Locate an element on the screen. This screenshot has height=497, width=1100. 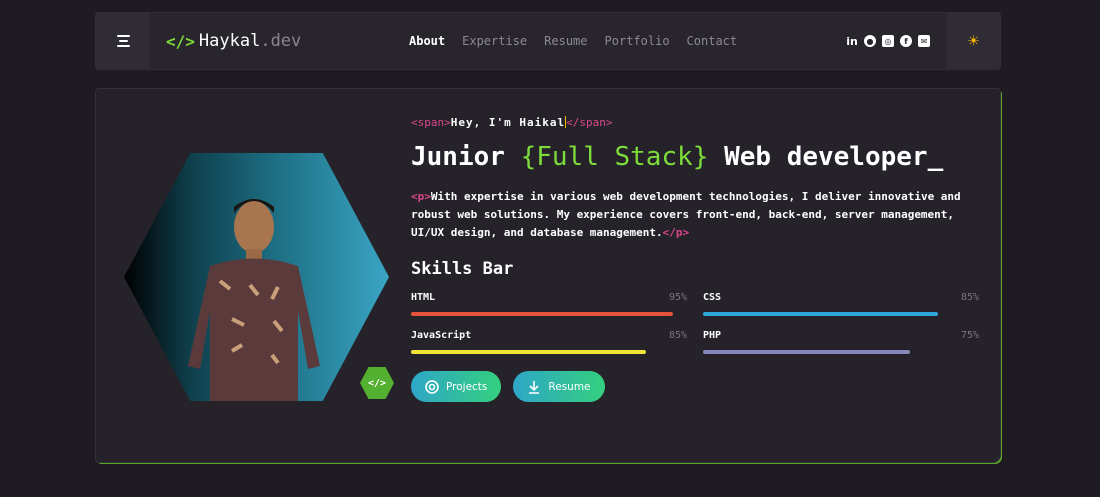
main-nav: About Expertise Resume Portfolio Contact is located at coordinates (573, 41).